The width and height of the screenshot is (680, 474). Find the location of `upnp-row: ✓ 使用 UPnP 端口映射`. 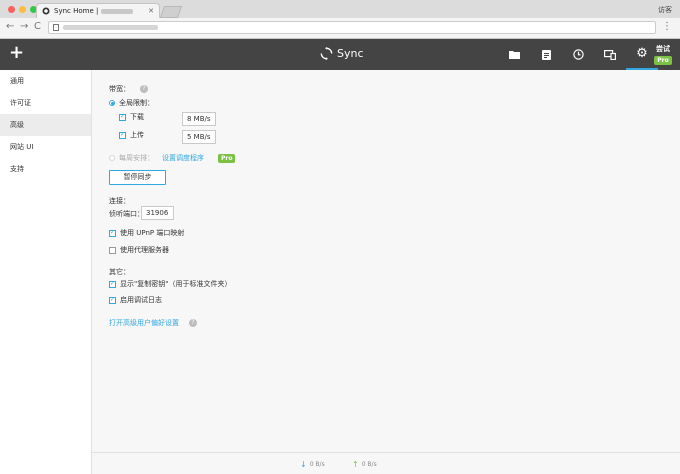

upnp-row: ✓ 使用 UPnP 端口映射 is located at coordinates (146, 233).